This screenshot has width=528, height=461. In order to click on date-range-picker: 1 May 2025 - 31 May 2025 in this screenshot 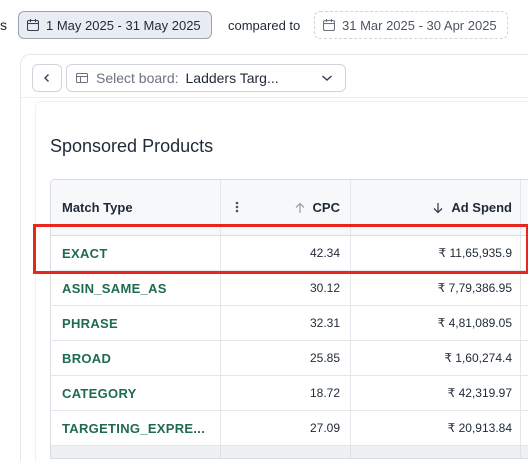, I will do `click(115, 25)`.